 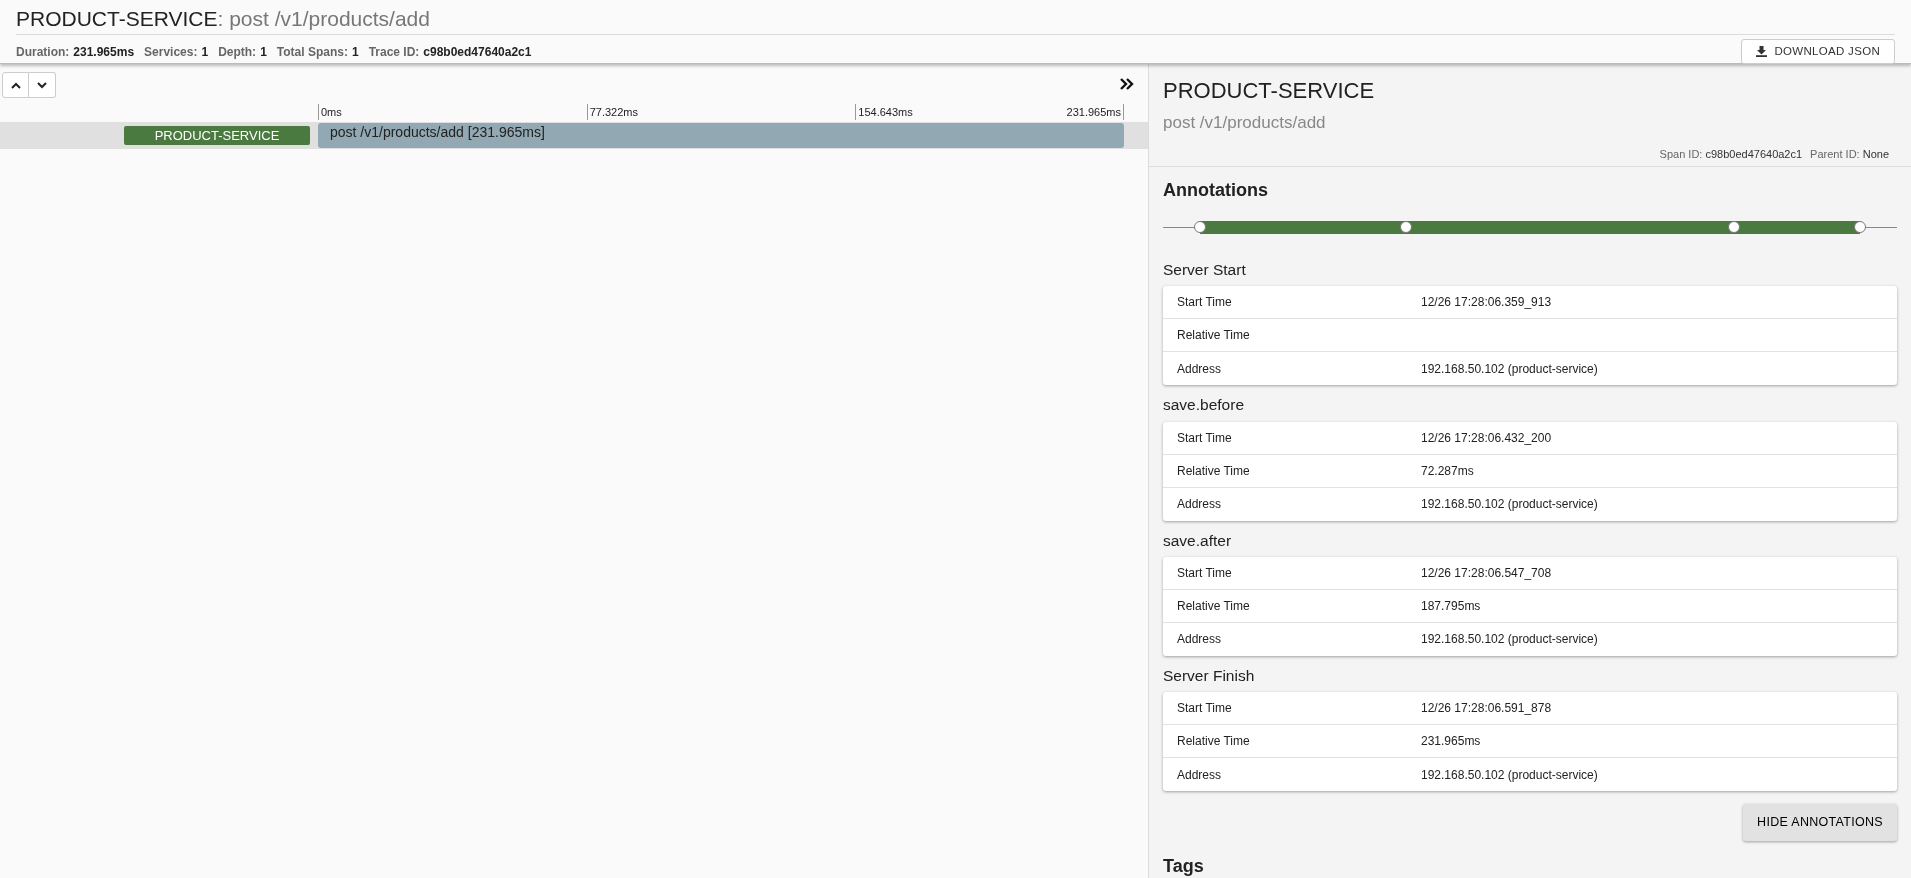 What do you see at coordinates (1875, 153) in the screenshot?
I see `id-value: None` at bounding box center [1875, 153].